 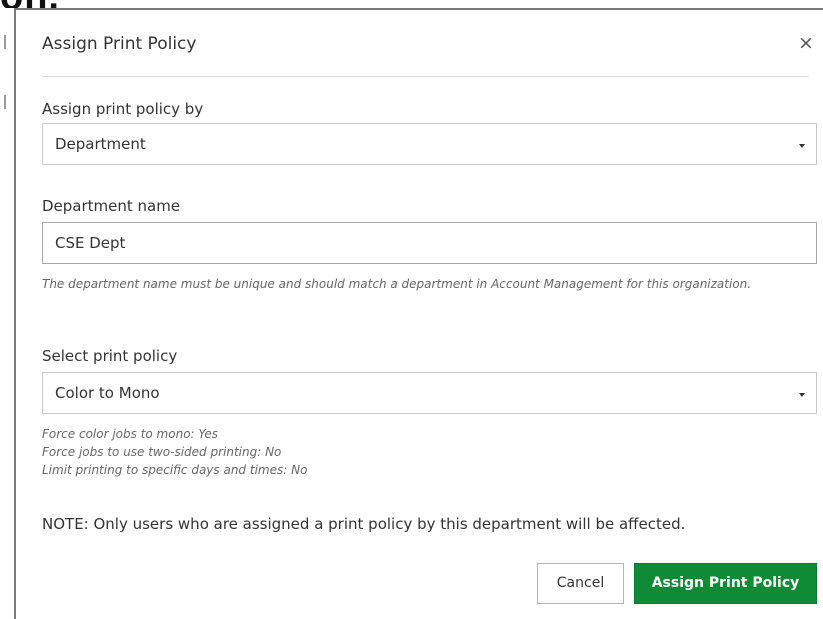 What do you see at coordinates (162, 452) in the screenshot?
I see `policy-detail-line: Force jobs to use two-sided printing: No` at bounding box center [162, 452].